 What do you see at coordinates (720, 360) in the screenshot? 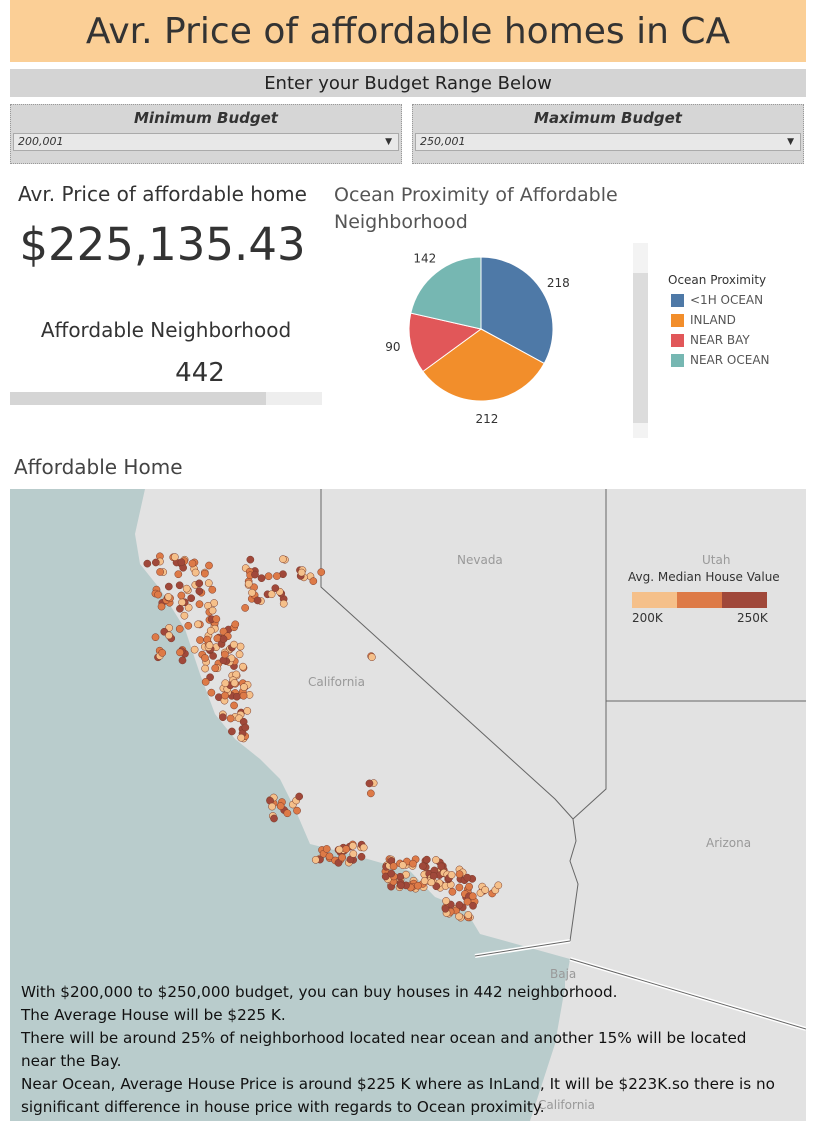
I see `legend-item-near-ocean: NEAR OCEAN` at bounding box center [720, 360].